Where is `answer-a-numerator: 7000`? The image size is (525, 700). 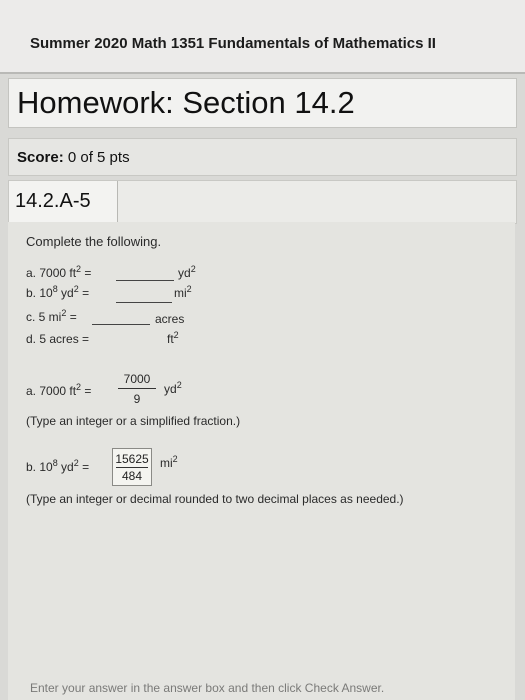 answer-a-numerator: 7000 is located at coordinates (137, 379).